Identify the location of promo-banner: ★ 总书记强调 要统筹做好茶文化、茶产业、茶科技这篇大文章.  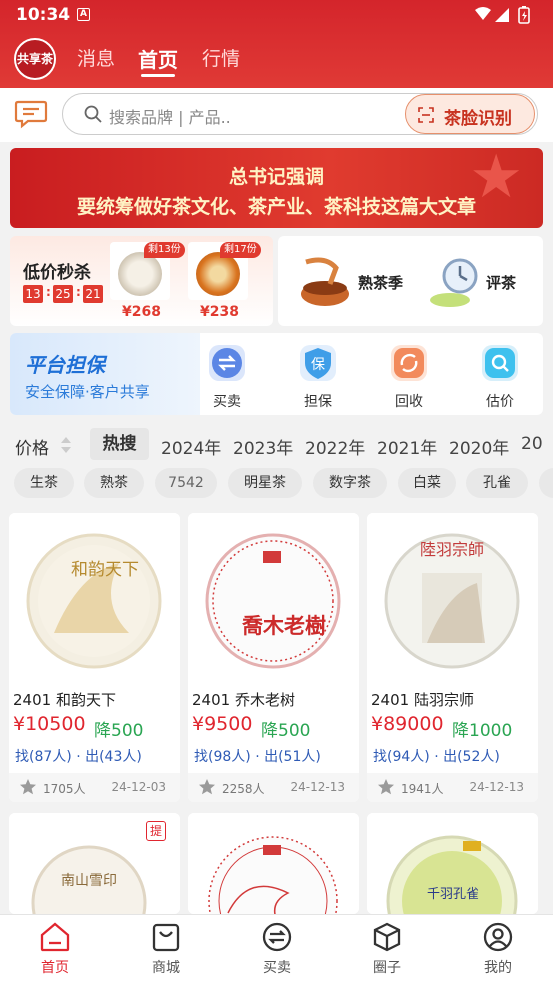
(276, 188).